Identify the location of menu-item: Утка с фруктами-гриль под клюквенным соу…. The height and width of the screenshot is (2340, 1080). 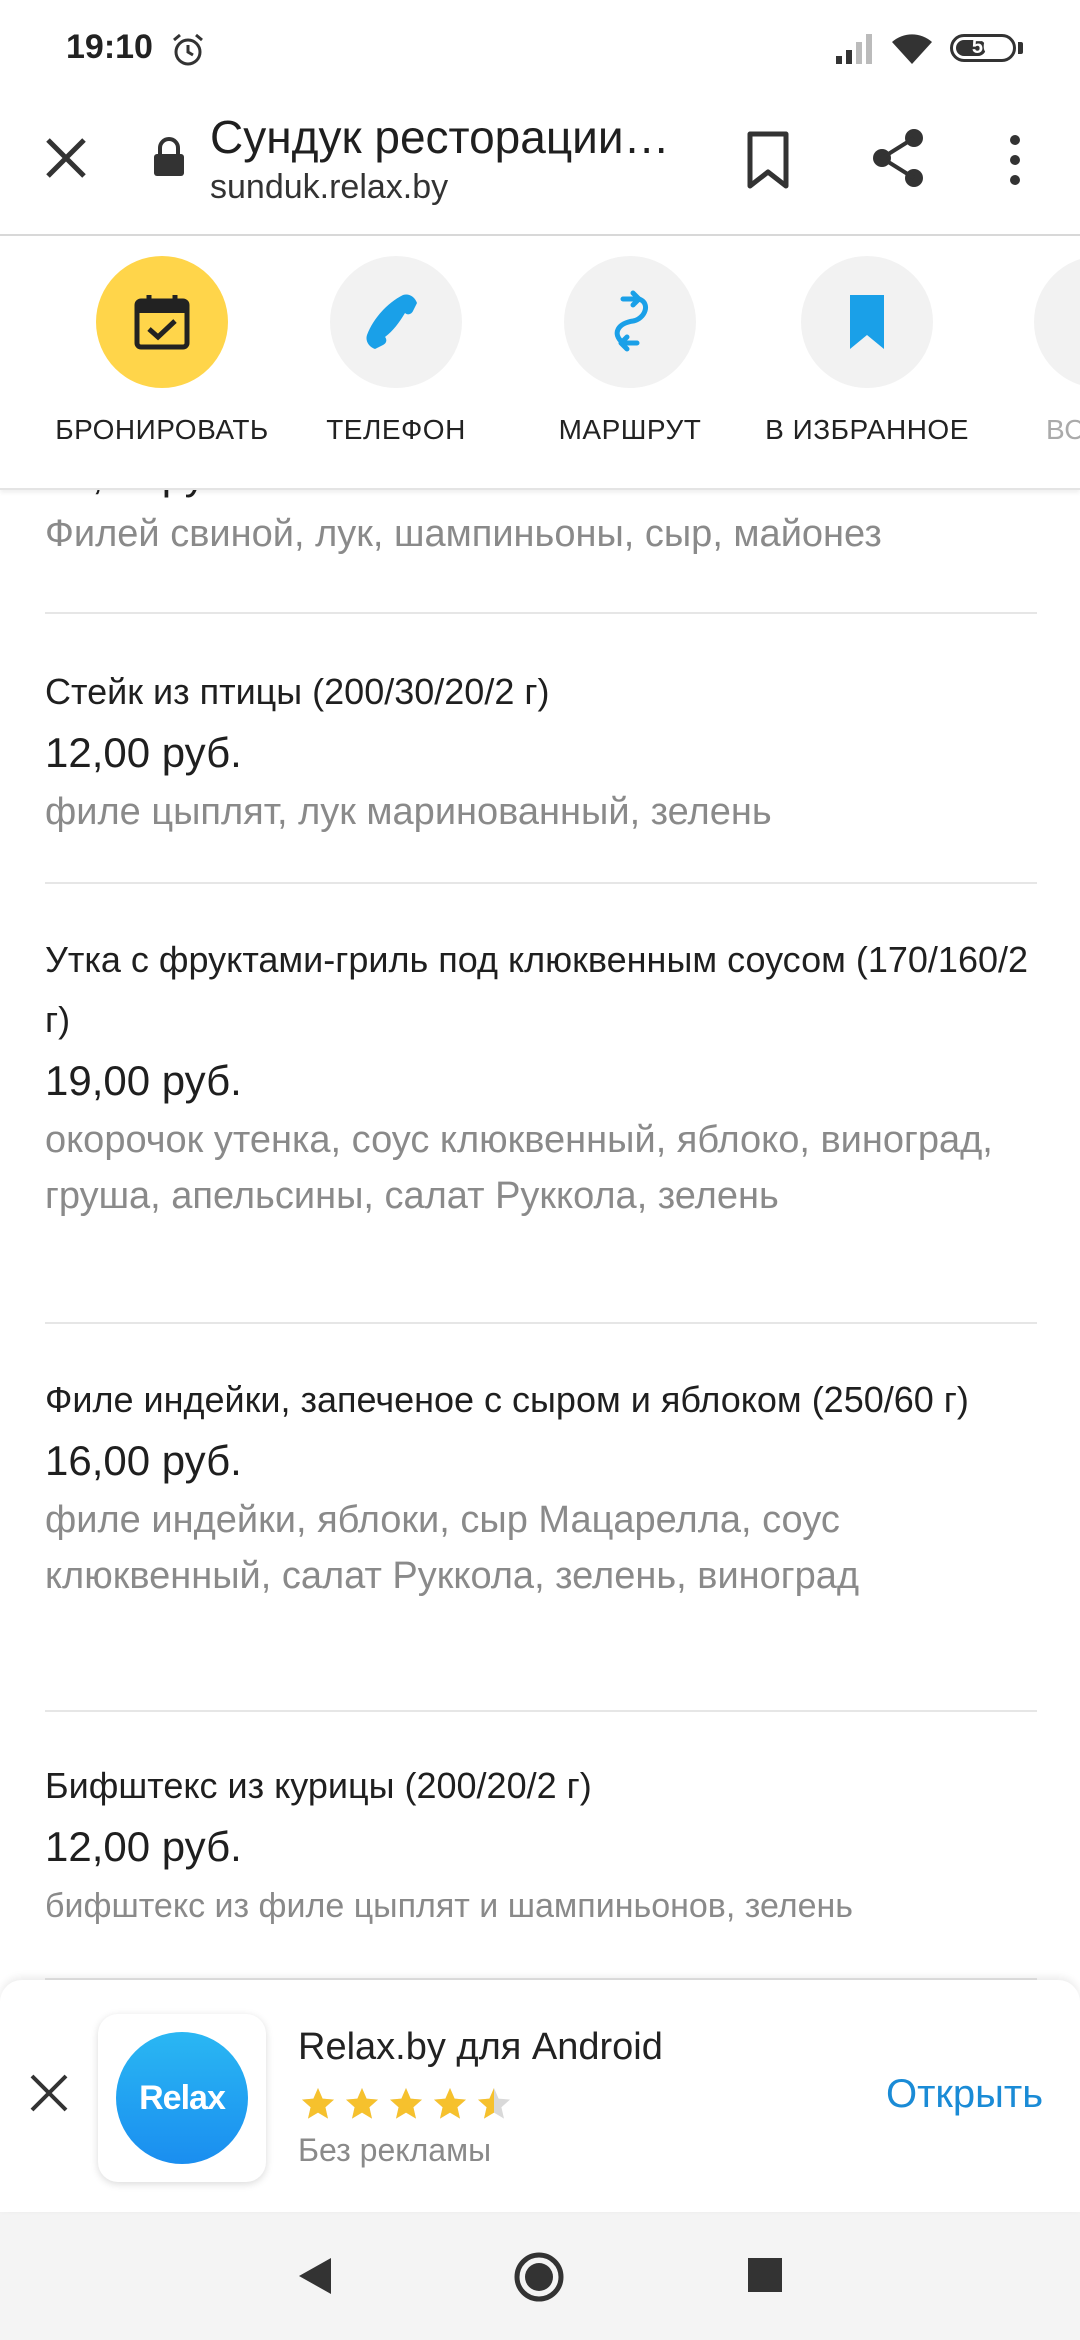
(540, 1077).